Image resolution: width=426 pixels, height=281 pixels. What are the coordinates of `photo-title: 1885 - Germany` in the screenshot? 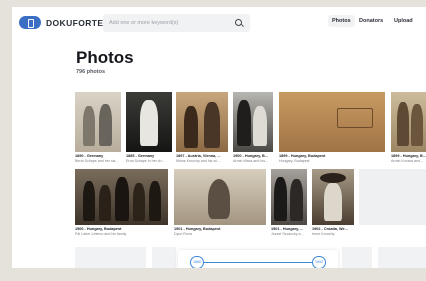 It's located at (140, 156).